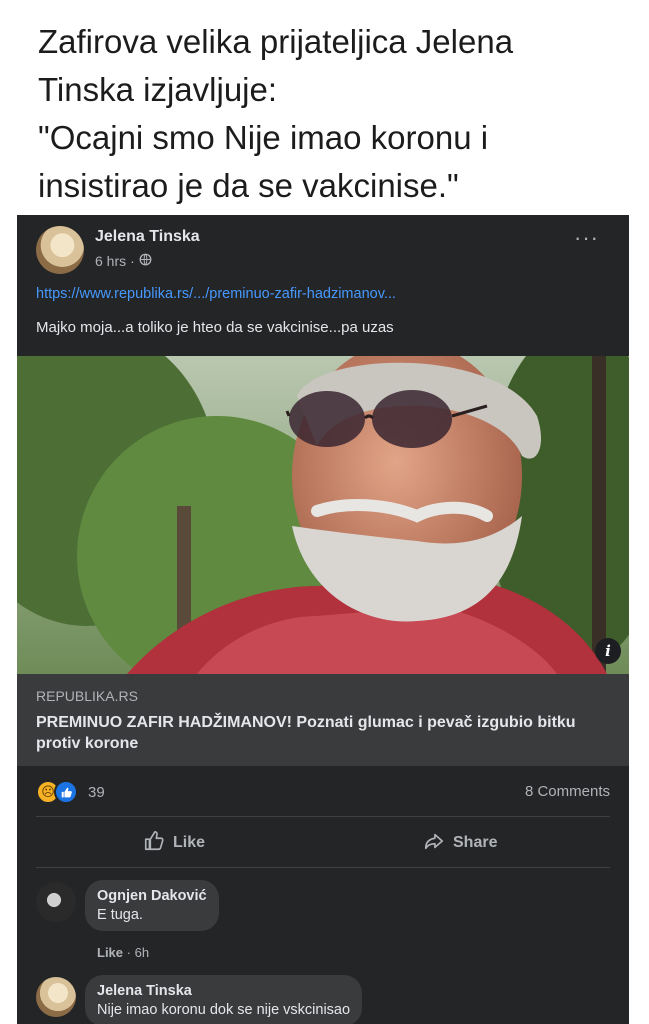  I want to click on reaction-summary: ☹ 39, so click(70, 792).